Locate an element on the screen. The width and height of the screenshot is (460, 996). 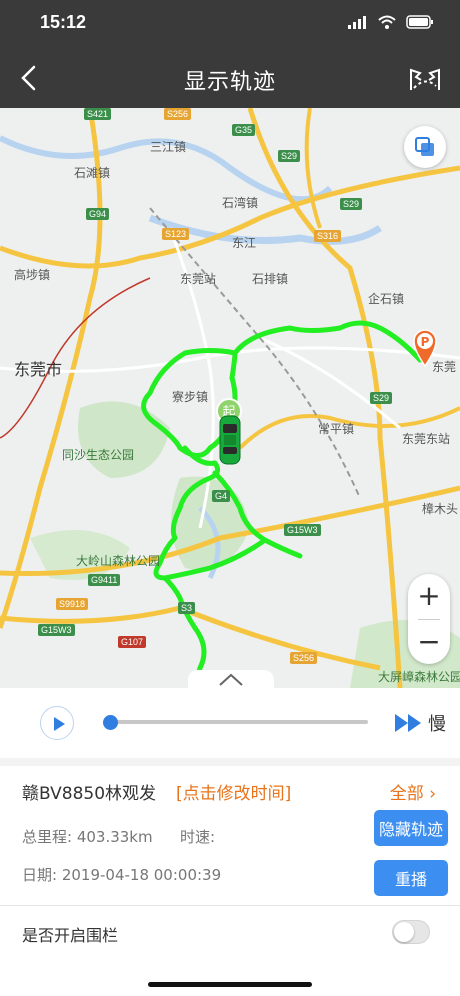
map-label-dapingzhang-park: 大屏嶂森林公园 is located at coordinates (419, 677).